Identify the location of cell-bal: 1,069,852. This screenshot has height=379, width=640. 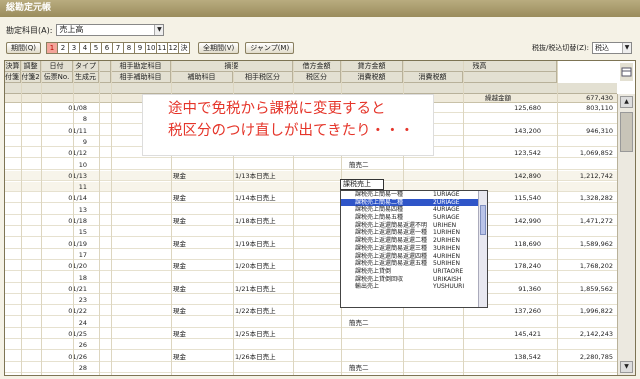
(596, 153).